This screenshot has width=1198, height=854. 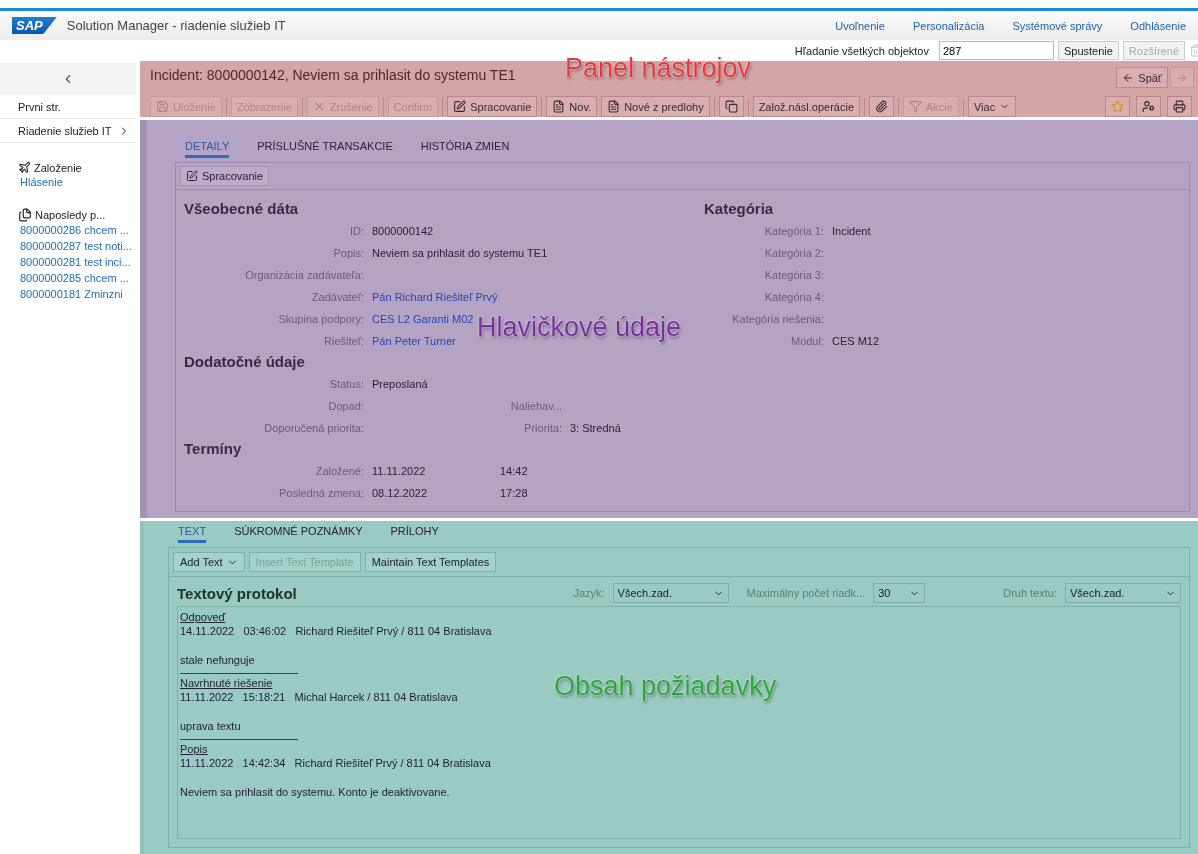 What do you see at coordinates (899, 593) in the screenshot?
I see `dropdown: 30` at bounding box center [899, 593].